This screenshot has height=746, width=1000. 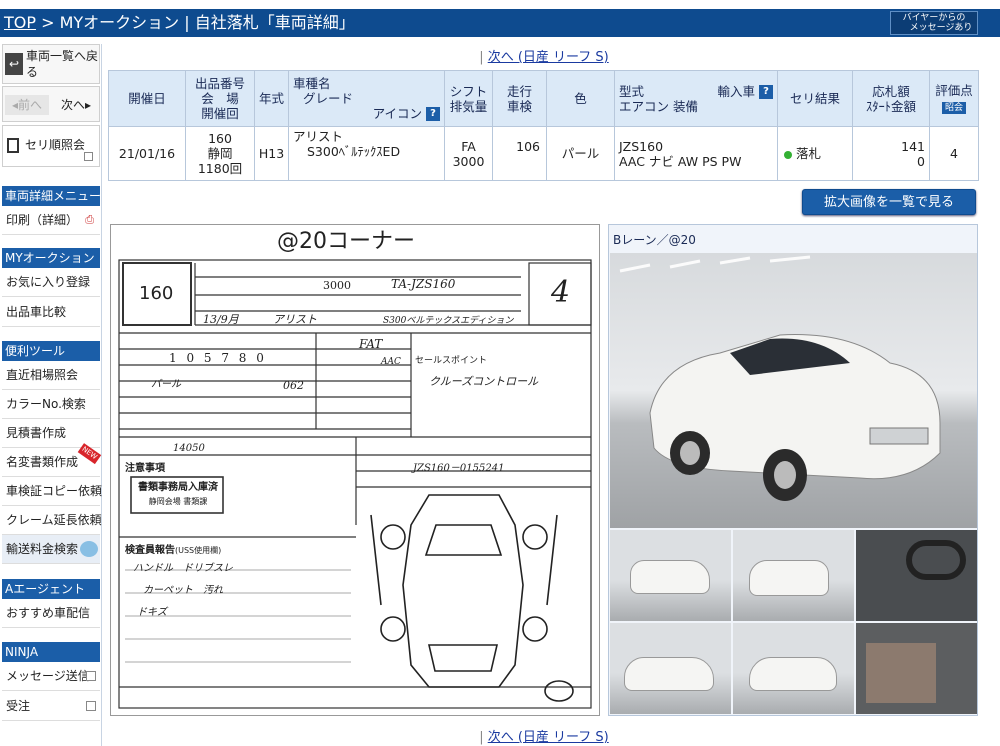 I want to click on col-type: 型式 輸入車 ? エアコン 装備, so click(x=696, y=98).